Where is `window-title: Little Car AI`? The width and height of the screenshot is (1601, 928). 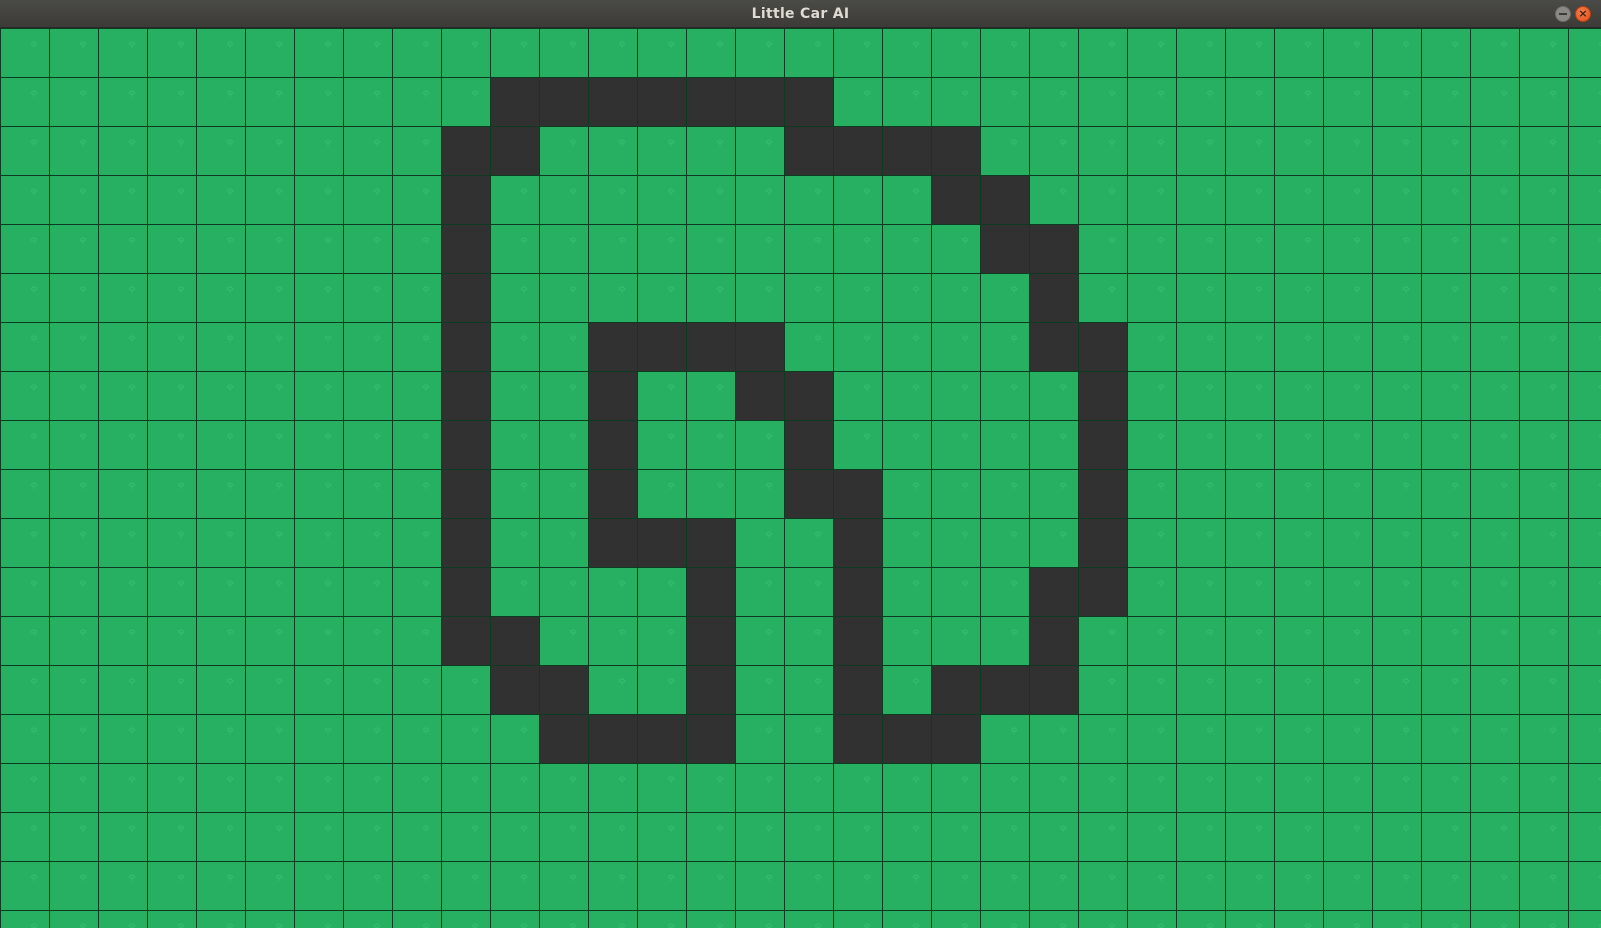 window-title: Little Car AI is located at coordinates (800, 14).